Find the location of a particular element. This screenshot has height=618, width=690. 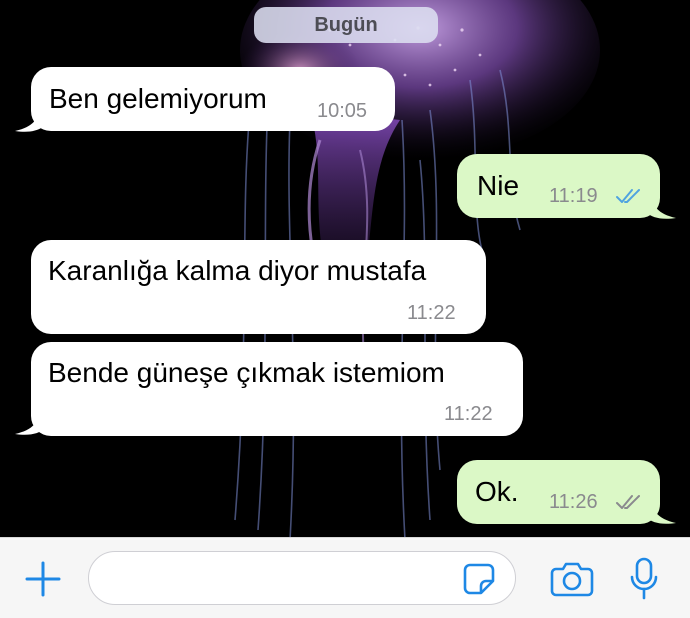

message-input is located at coordinates (302, 578).